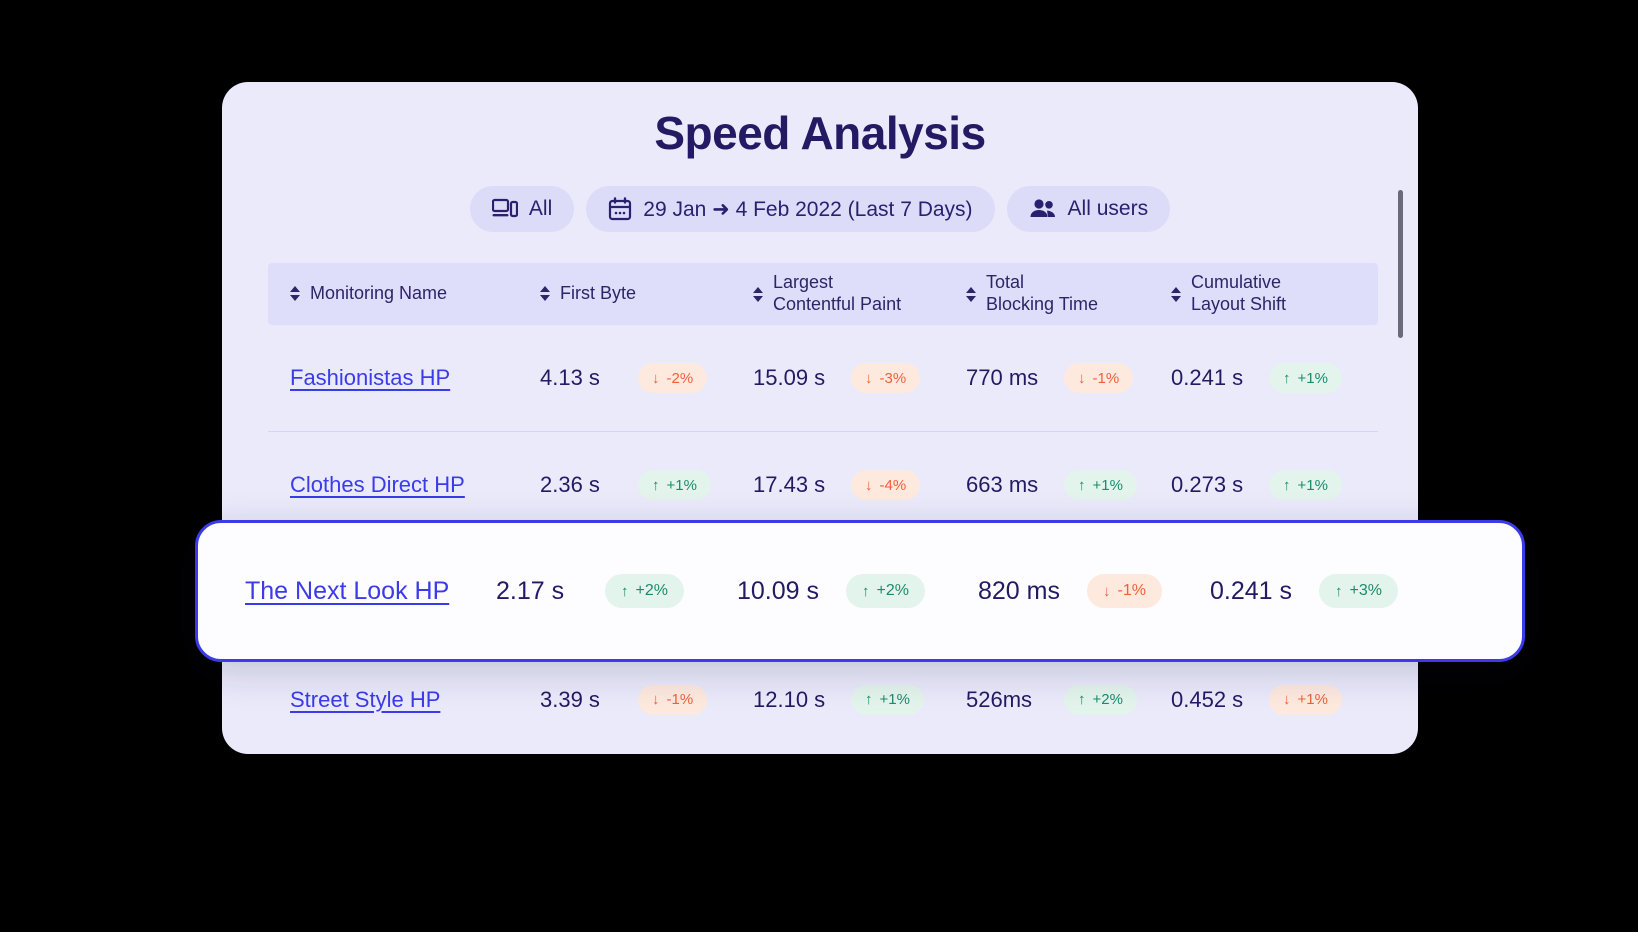 The image size is (1638, 932). Describe the element at coordinates (1042, 293) in the screenshot. I see `column-header-label: Total Blocking Time` at that location.